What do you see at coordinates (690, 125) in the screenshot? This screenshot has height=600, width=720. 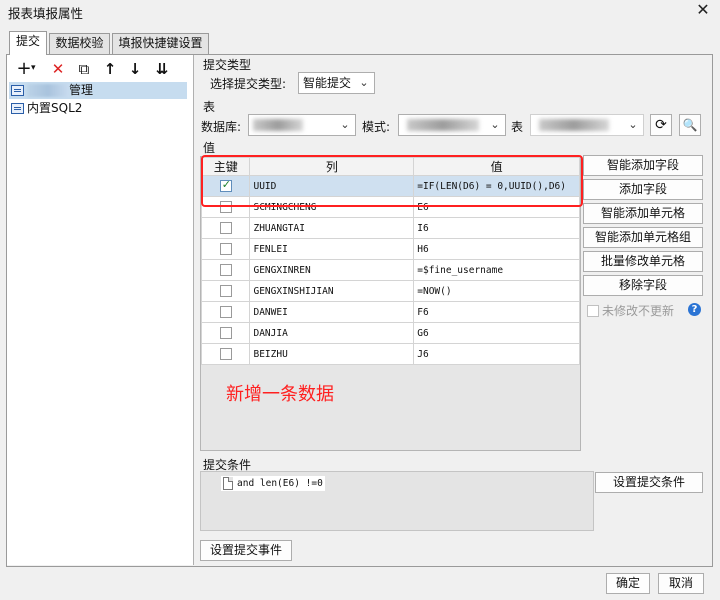 I see `preview-icon: 🔍` at bounding box center [690, 125].